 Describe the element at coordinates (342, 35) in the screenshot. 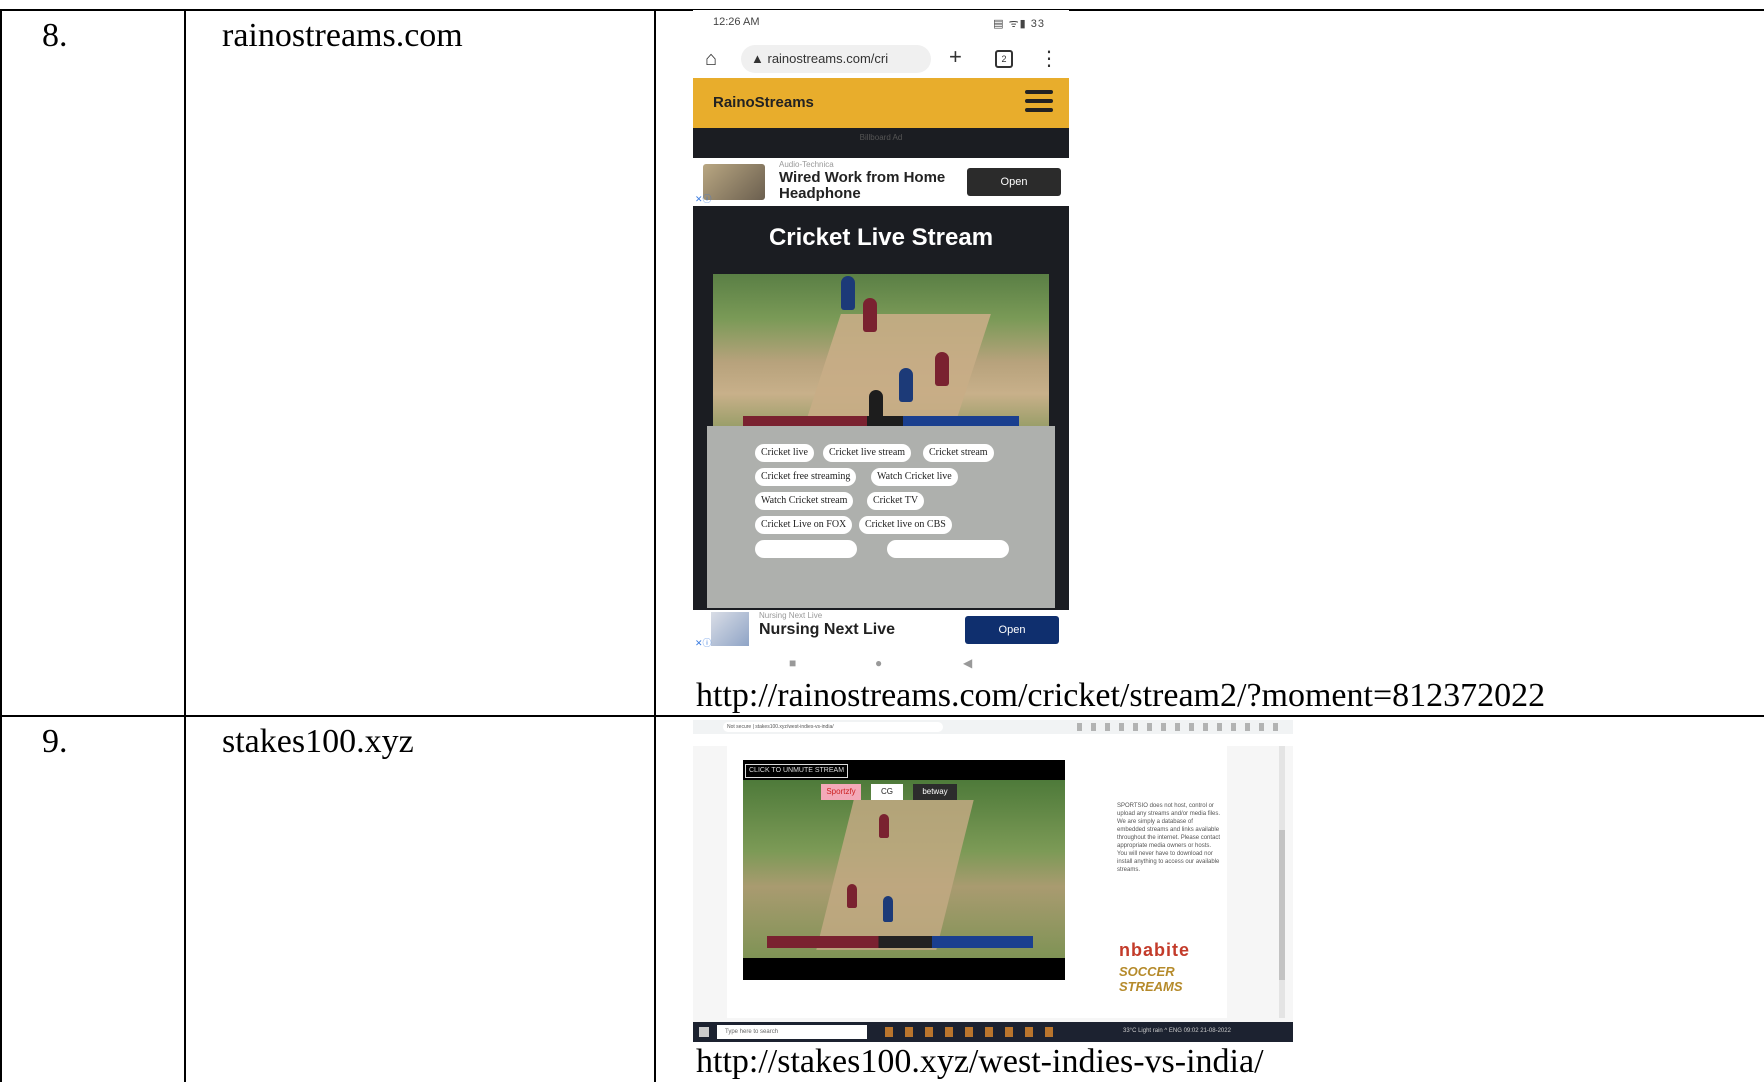

I see `site-name: rainostreams.com` at that location.